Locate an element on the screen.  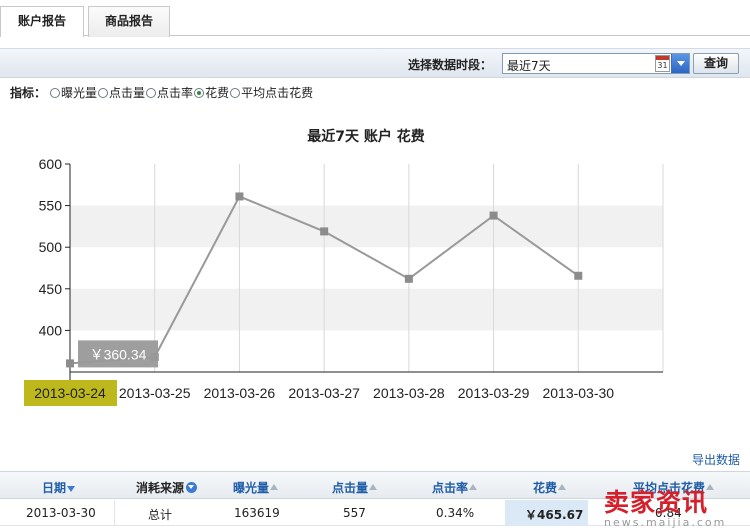
x-tick-label: 2013-03-28 is located at coordinates (409, 393).